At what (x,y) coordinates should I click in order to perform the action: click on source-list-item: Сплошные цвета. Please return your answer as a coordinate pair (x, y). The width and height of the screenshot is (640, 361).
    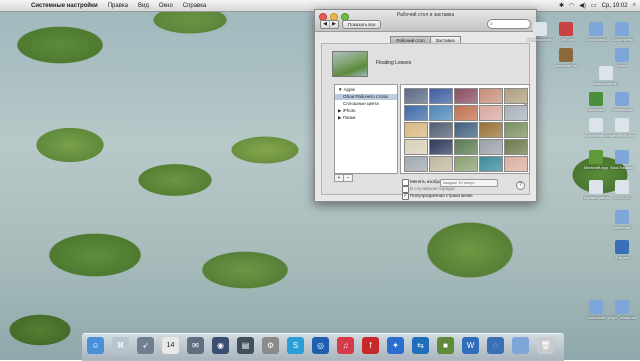
    Looking at the image, I should click on (366, 104).